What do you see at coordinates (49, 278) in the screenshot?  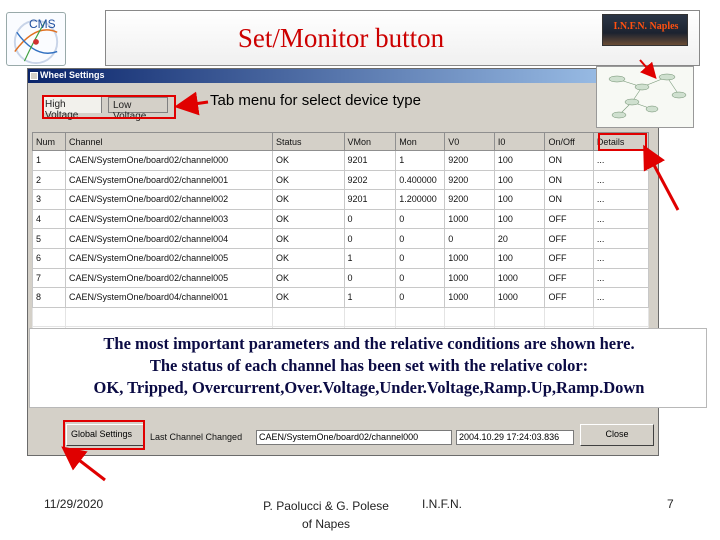 I see `cell-num: 7` at bounding box center [49, 278].